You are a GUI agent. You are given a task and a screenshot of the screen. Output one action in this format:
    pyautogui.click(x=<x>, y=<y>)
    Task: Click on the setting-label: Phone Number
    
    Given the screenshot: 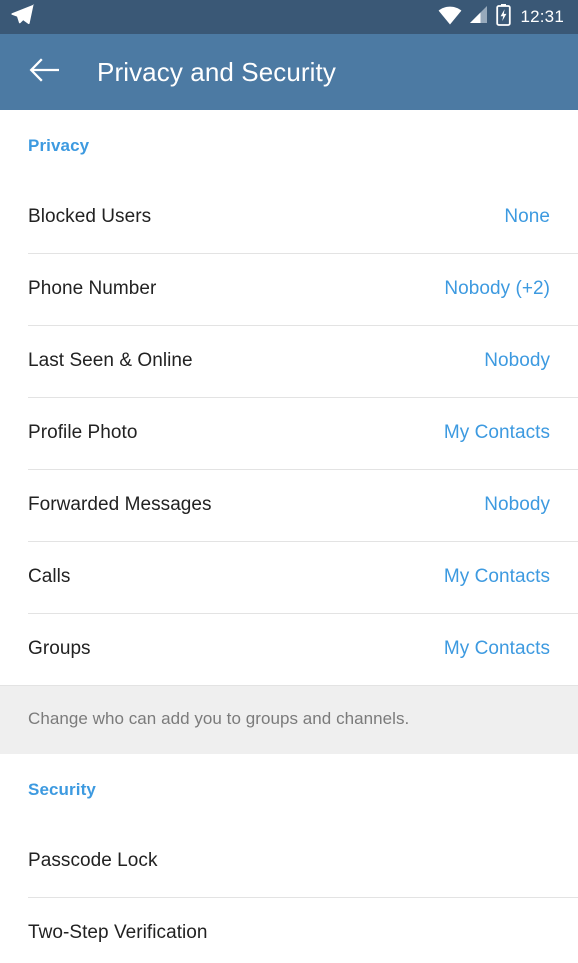 What is the action you would take?
    pyautogui.click(x=92, y=288)
    